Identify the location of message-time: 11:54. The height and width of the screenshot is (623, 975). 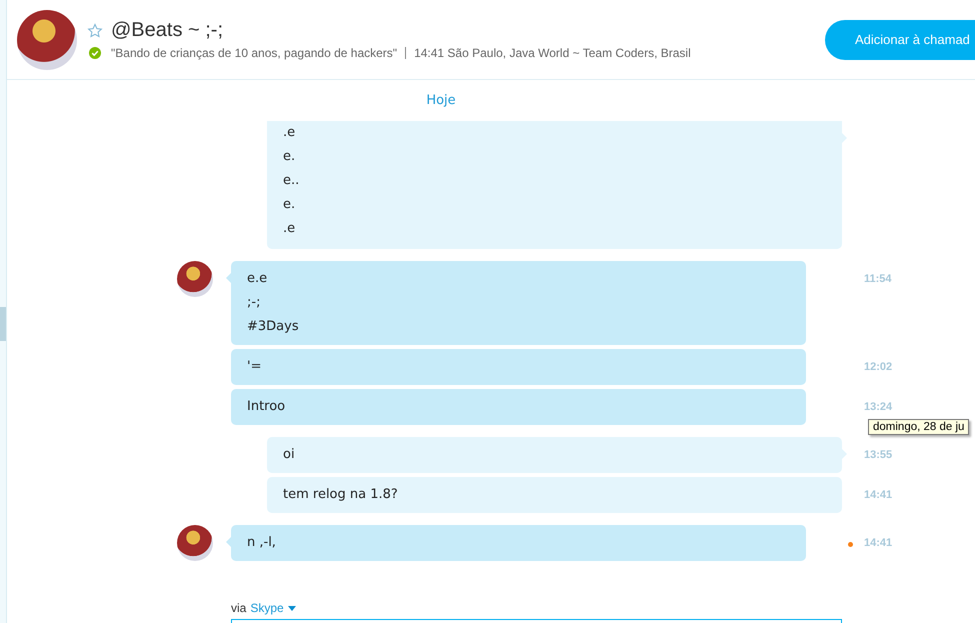
(878, 279).